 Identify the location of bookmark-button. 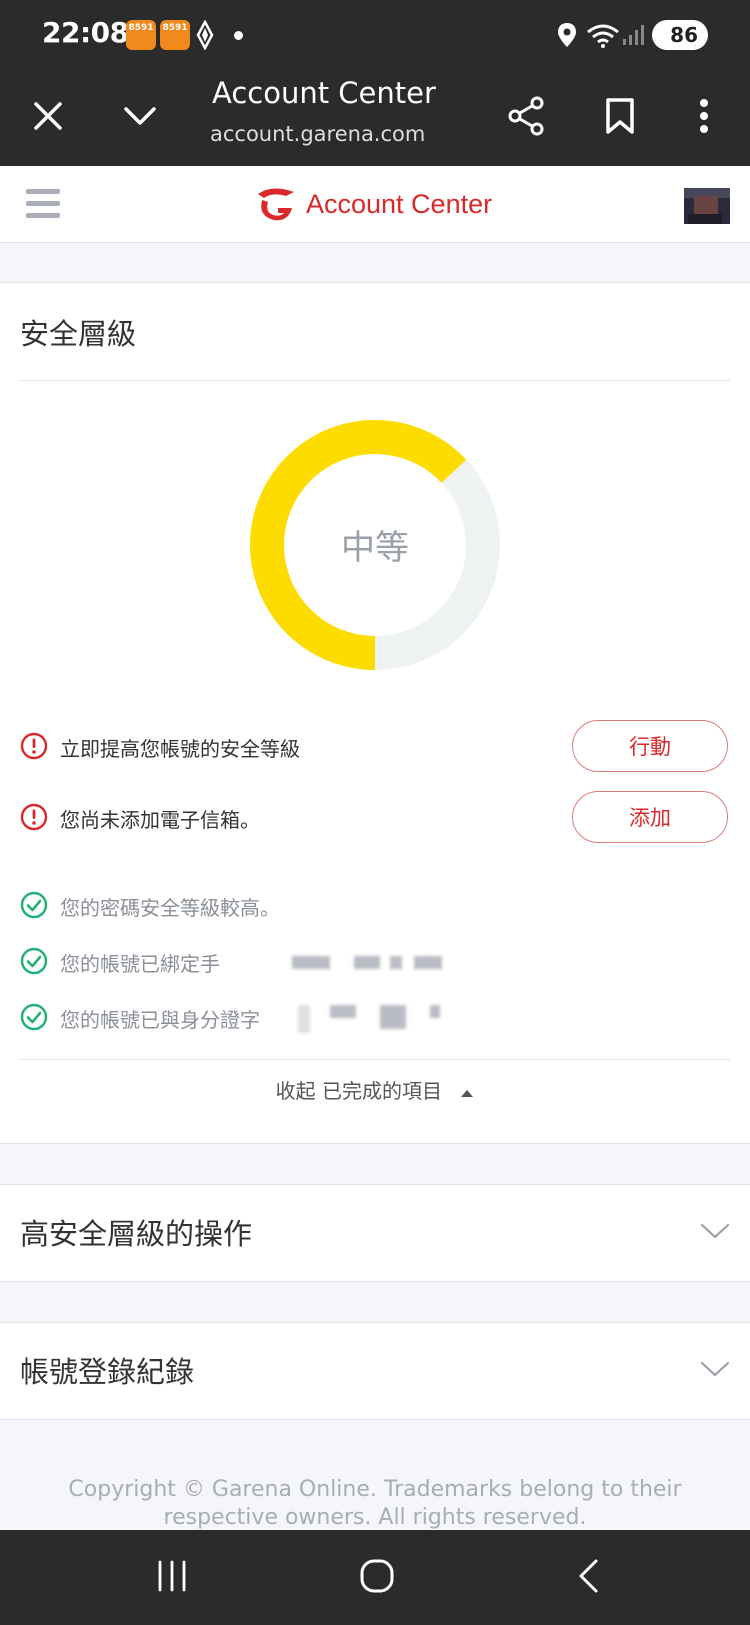
(620, 116).